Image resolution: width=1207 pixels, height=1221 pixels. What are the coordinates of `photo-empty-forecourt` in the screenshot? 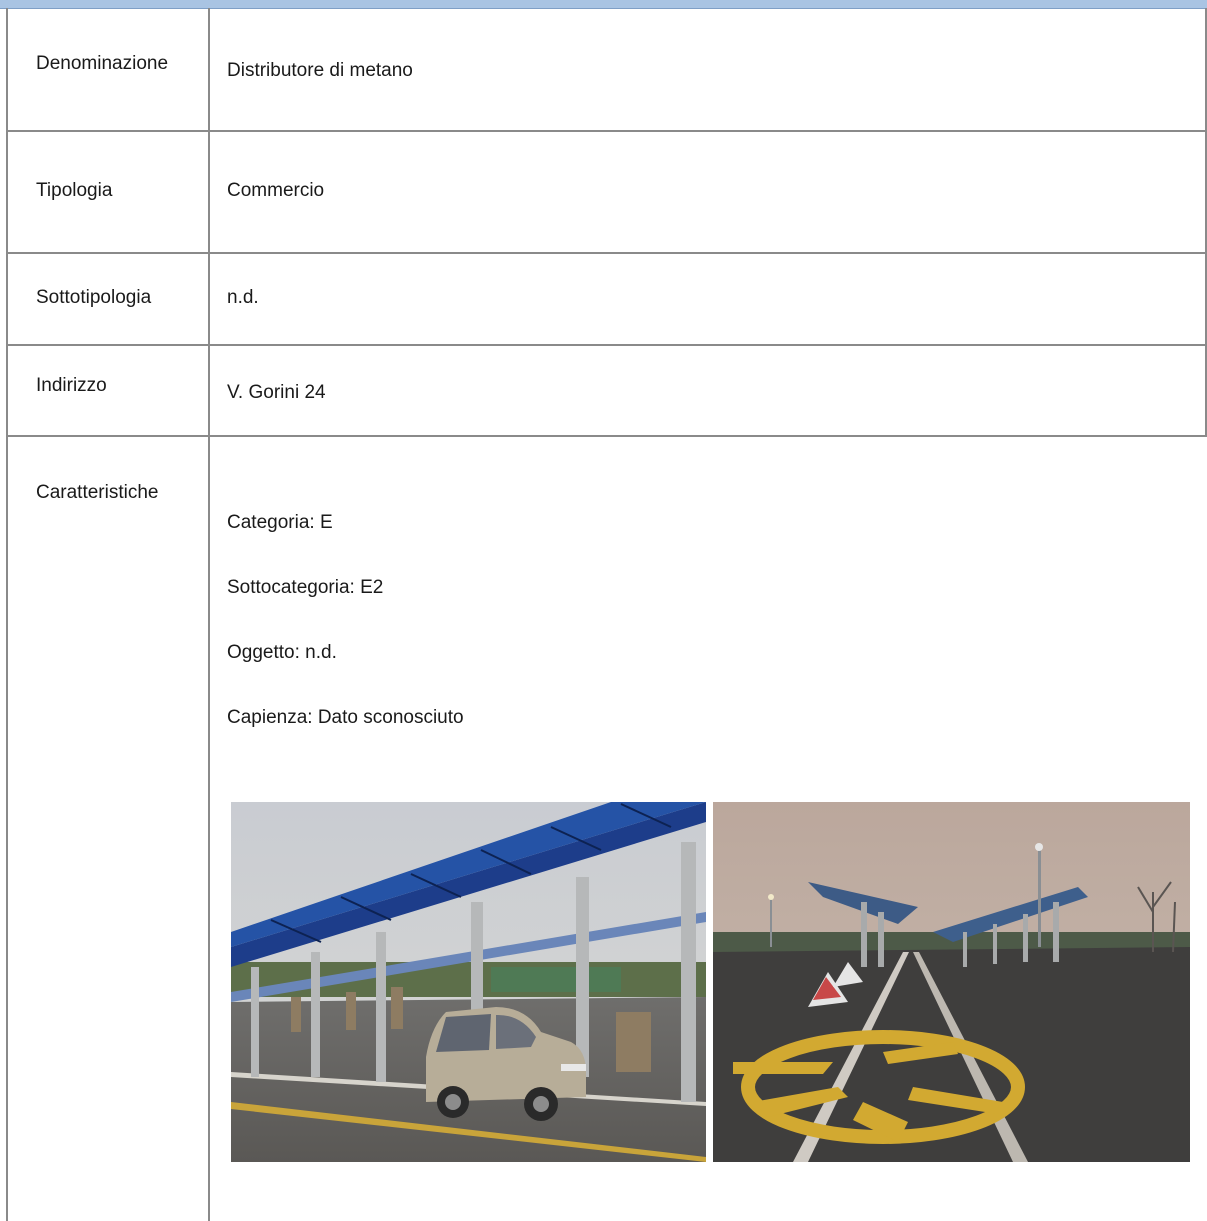 It's located at (951, 982).